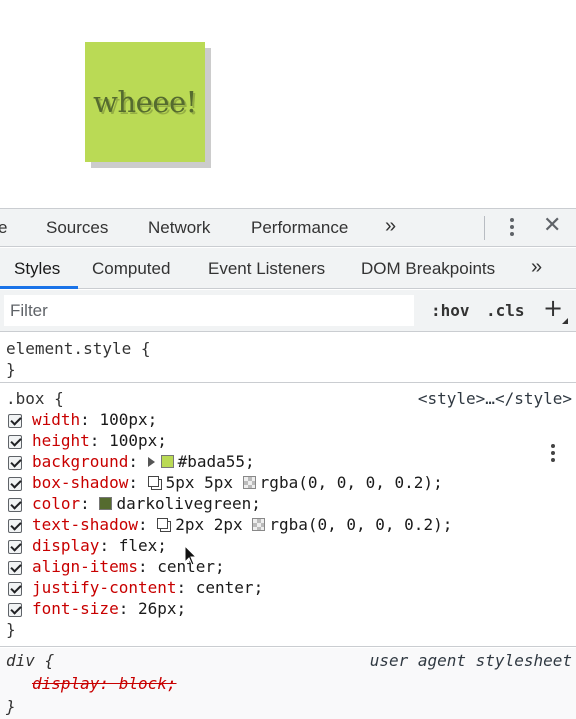 Image resolution: width=576 pixels, height=719 pixels. I want to click on prop-value: flex;, so click(142, 545).